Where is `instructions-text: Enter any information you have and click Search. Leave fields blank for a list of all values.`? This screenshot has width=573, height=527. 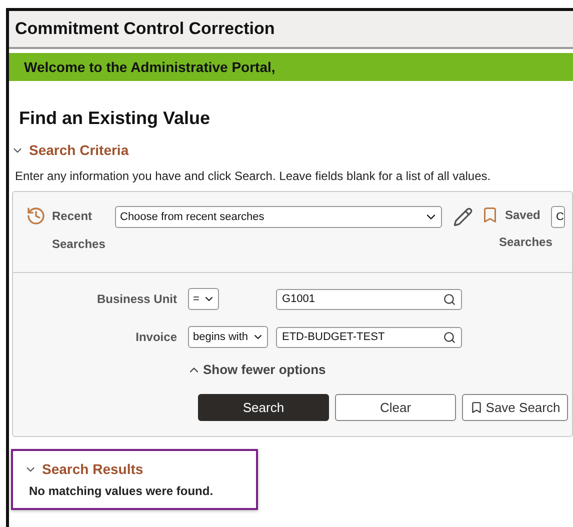
instructions-text: Enter any information you have and click Search. Leave fields blank for a list of all values. is located at coordinates (253, 176).